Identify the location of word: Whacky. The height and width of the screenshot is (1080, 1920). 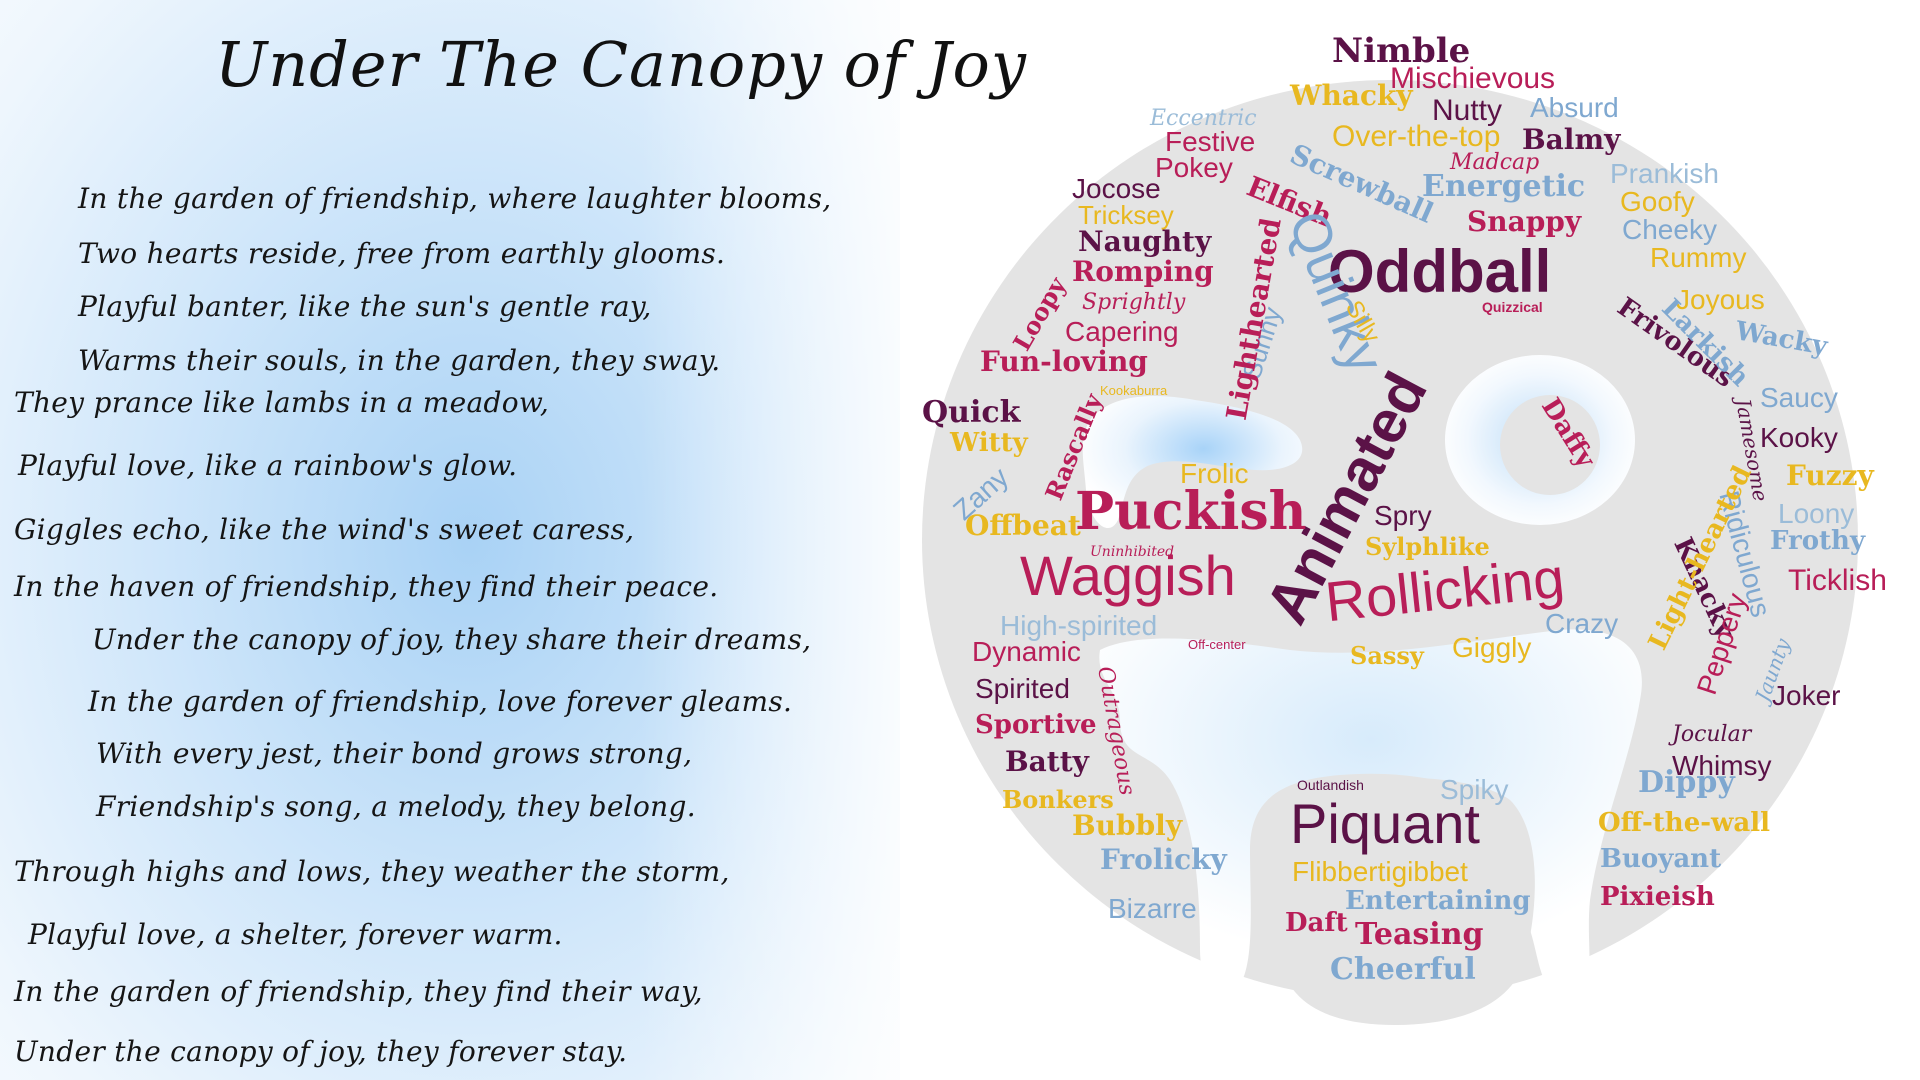
(1351, 95).